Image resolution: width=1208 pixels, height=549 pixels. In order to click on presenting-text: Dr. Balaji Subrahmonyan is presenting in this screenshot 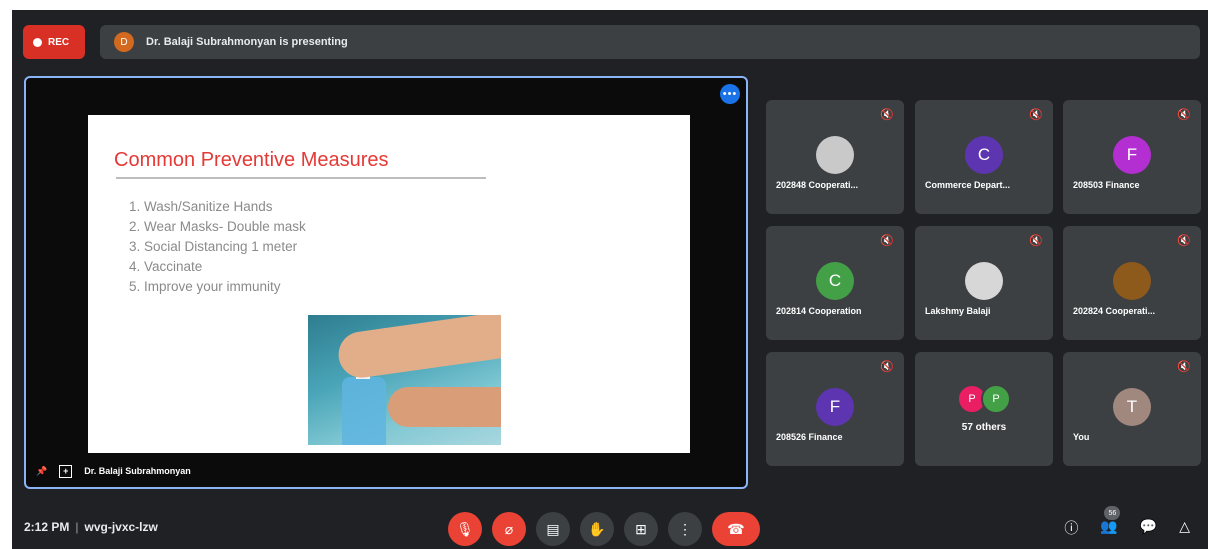, I will do `click(247, 42)`.